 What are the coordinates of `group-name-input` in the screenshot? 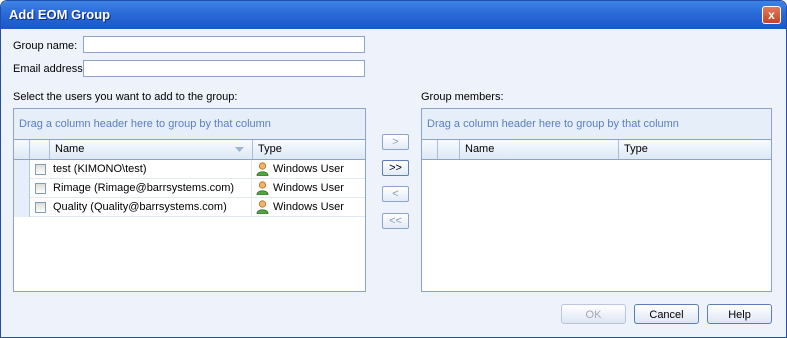 It's located at (224, 44).